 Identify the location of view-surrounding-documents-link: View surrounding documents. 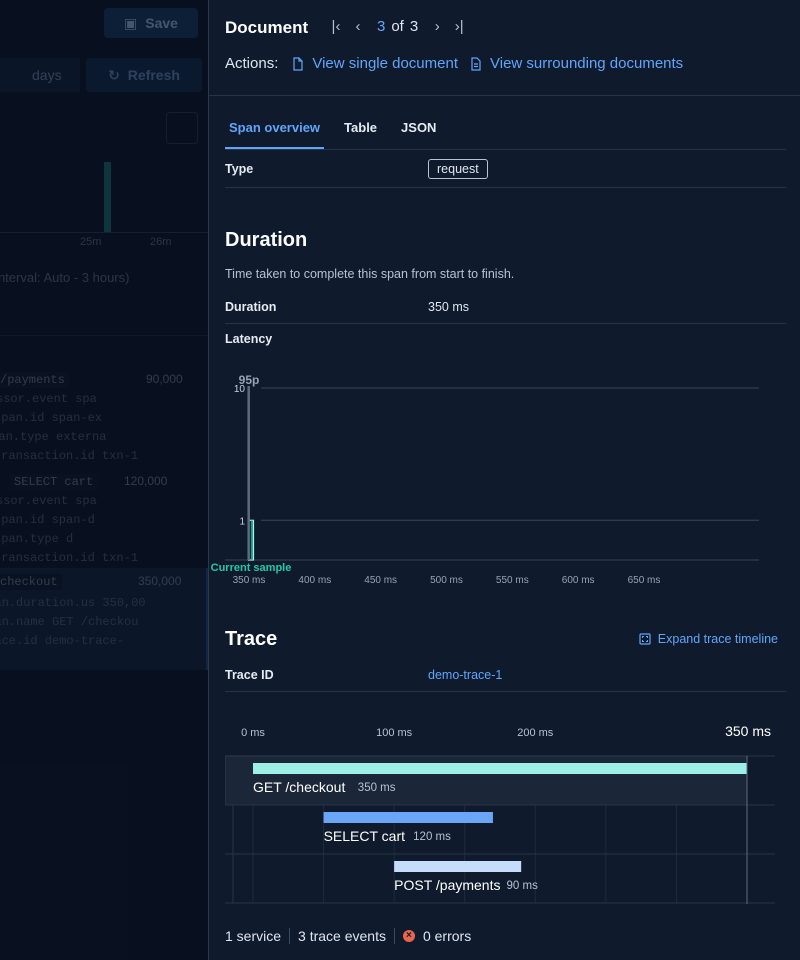
(576, 63).